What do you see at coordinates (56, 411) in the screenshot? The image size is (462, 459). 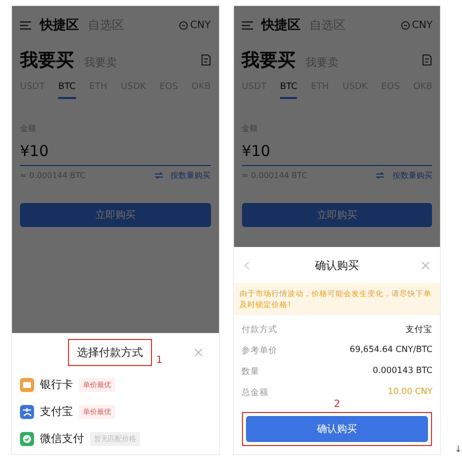 I see `payment-method: 支付宝` at bounding box center [56, 411].